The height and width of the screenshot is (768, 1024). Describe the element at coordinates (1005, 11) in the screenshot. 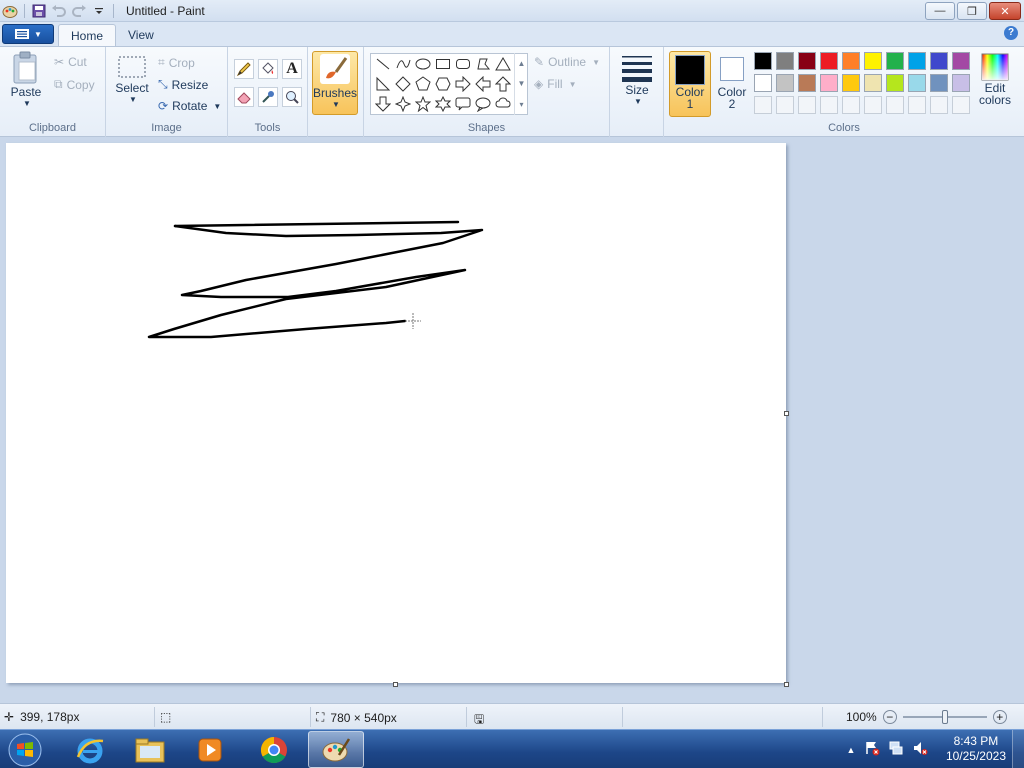

I see `close-button: ✕` at that location.